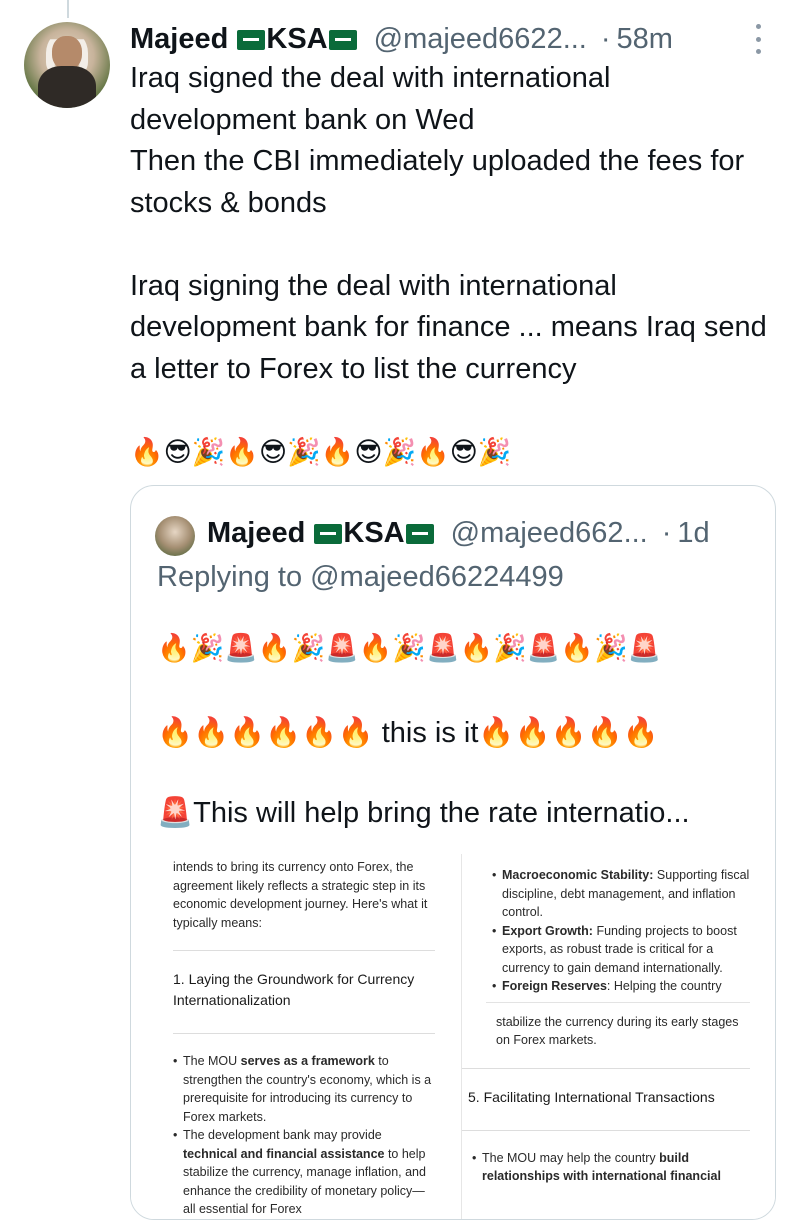 This screenshot has height=1220, width=800. Describe the element at coordinates (409, 648) in the screenshot. I see `quoted-emoji-line: 🔥🎉🚨🔥🎉🚨🔥🎉🚨🔥🎉🚨🔥🎉🚨` at that location.